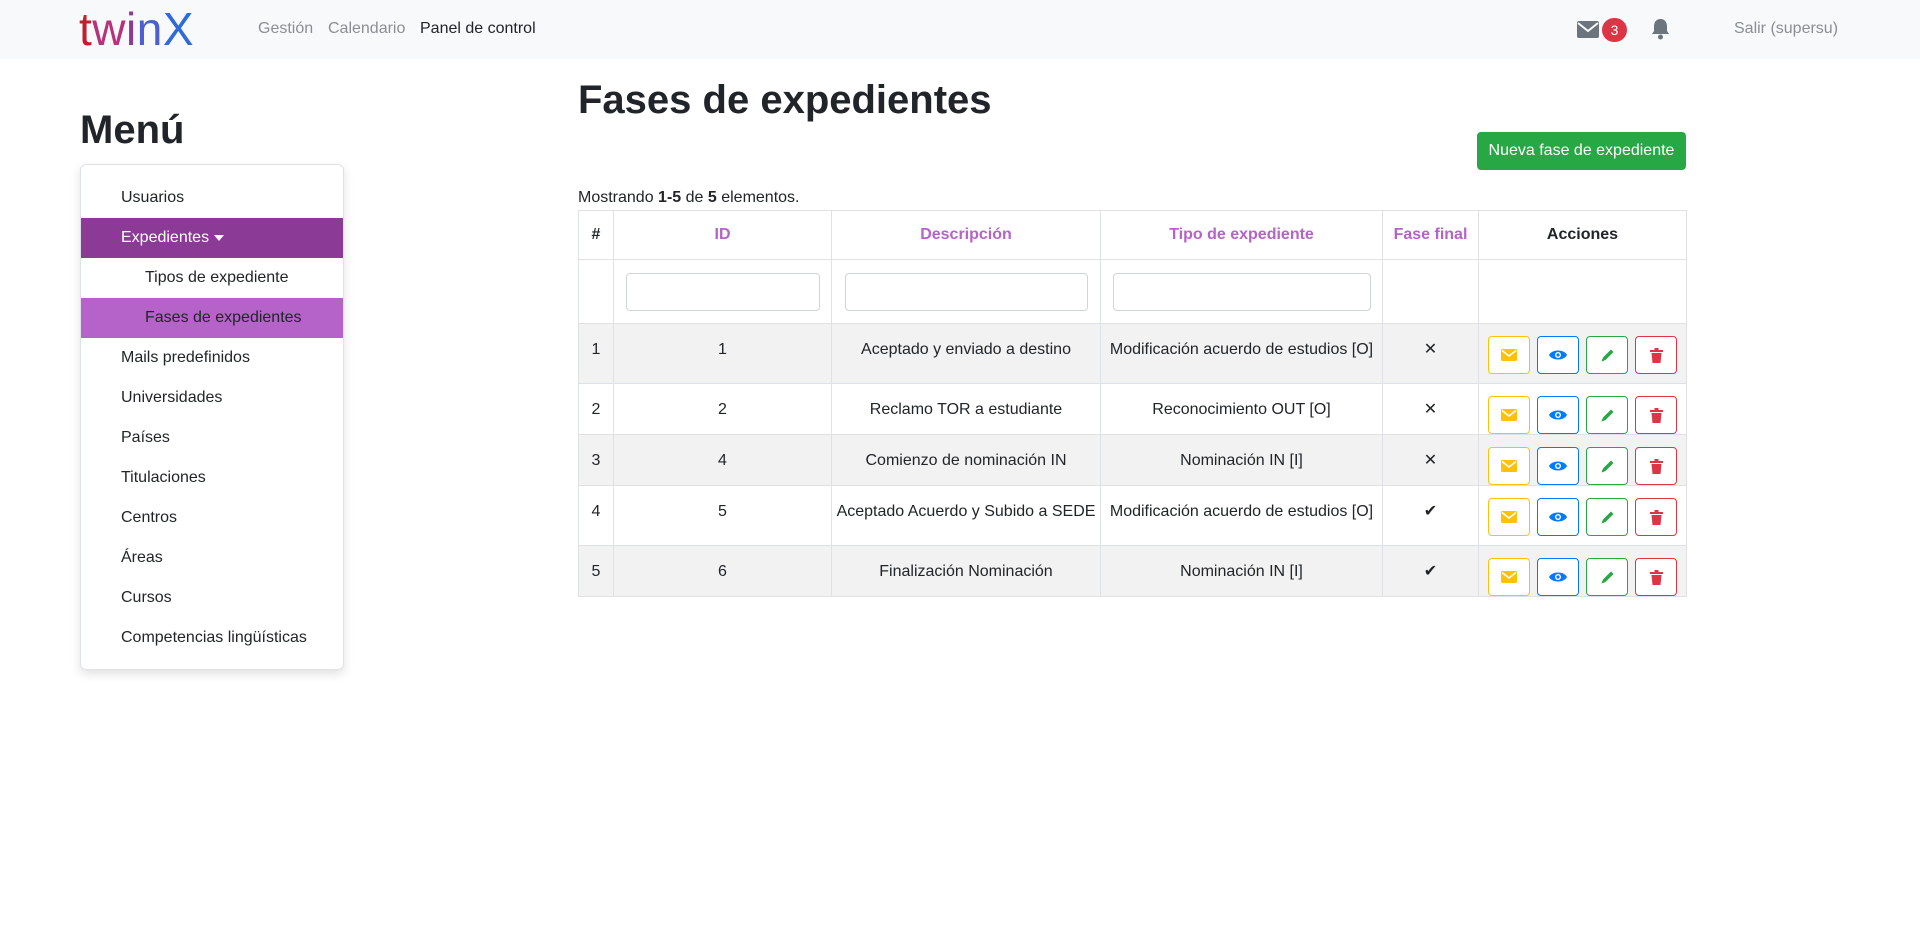 This screenshot has height=934, width=1920. I want to click on sidebar-item-mails-predefinidos: Mails predefinidos, so click(212, 358).